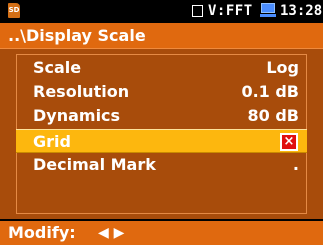 Image resolution: width=323 pixels, height=245 pixels. What do you see at coordinates (161, 11) in the screenshot?
I see `status-bar: SD V:FFT 13:28` at bounding box center [161, 11].